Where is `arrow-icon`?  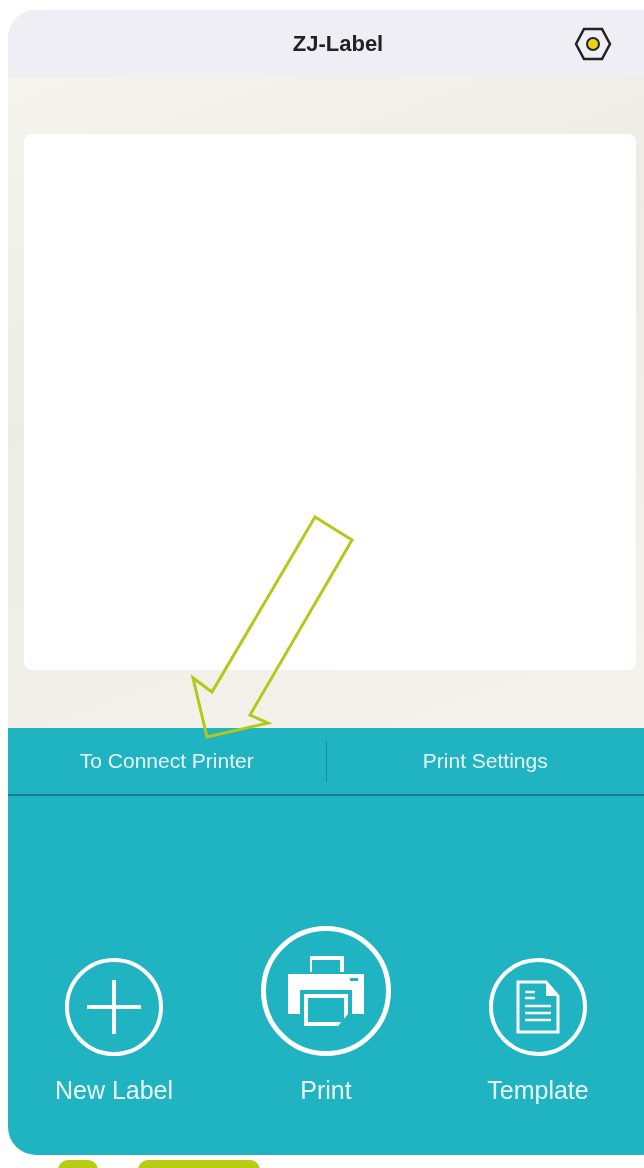
arrow-icon is located at coordinates (272, 626).